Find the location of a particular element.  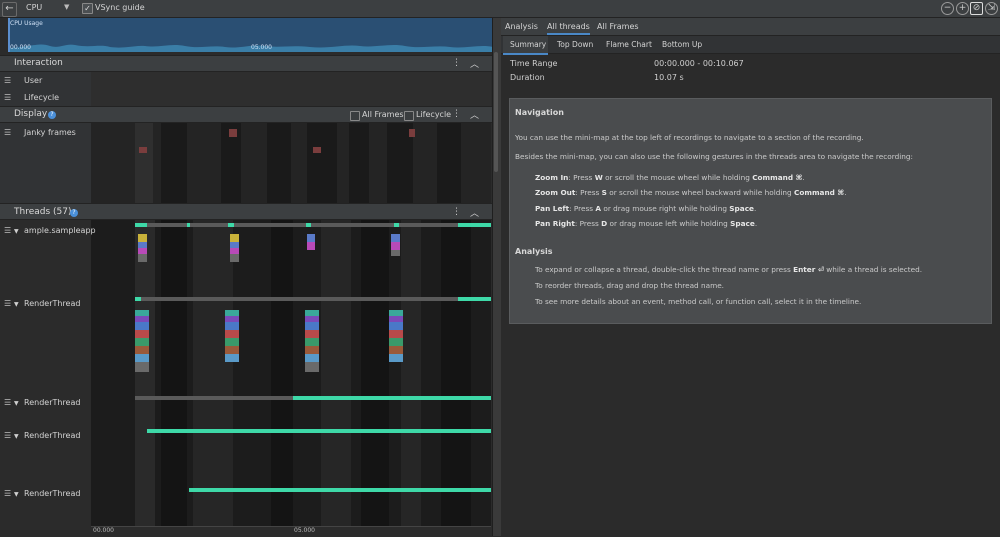

minimap-label: CPU Usage is located at coordinates (26, 23).